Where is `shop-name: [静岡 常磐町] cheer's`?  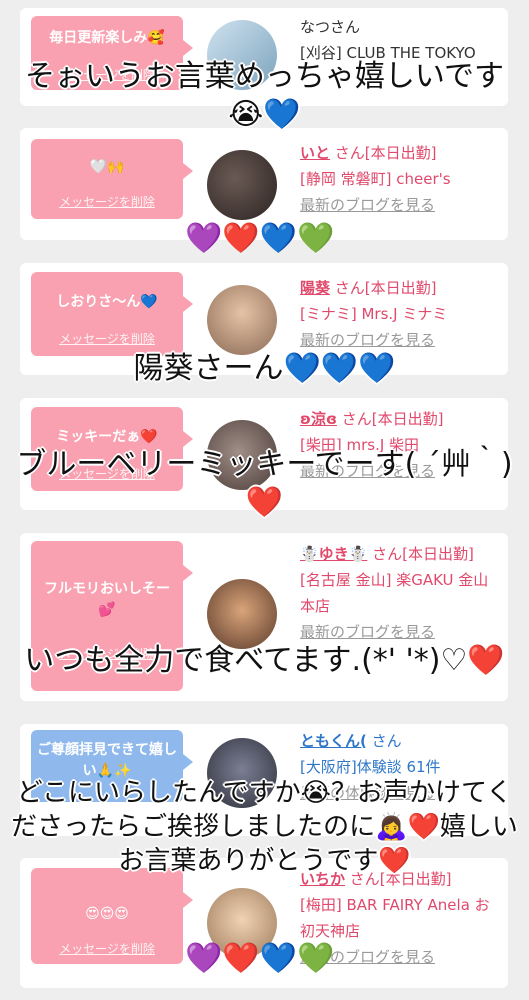 shop-name: [静岡 常磐町] cheer's is located at coordinates (400, 179).